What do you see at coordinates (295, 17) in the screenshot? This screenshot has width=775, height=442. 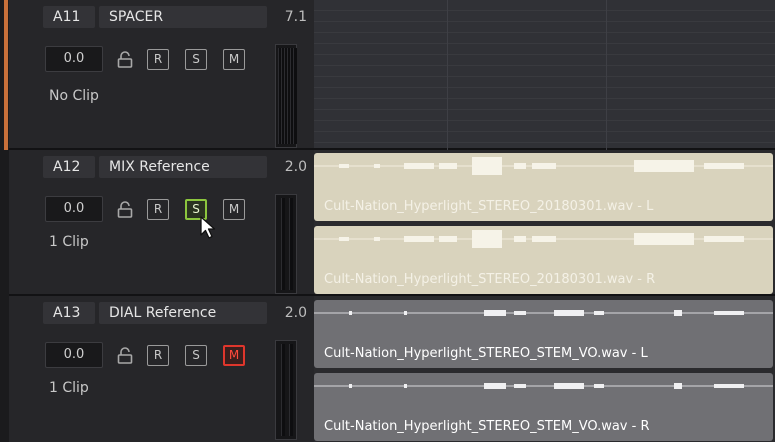 I see `channel-format: 7.1` at bounding box center [295, 17].